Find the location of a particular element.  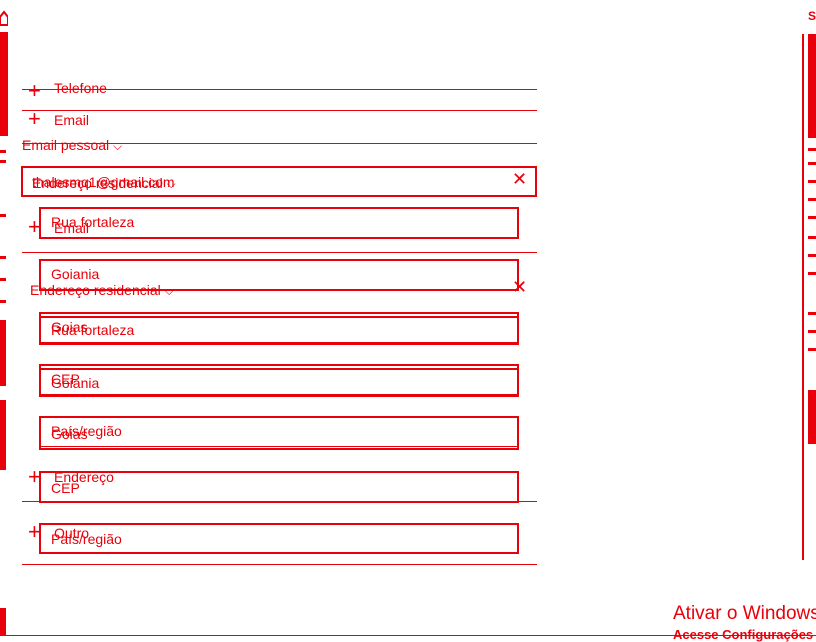

address-type-dropdown: Endereço residencial ⌵ is located at coordinates (102, 290).